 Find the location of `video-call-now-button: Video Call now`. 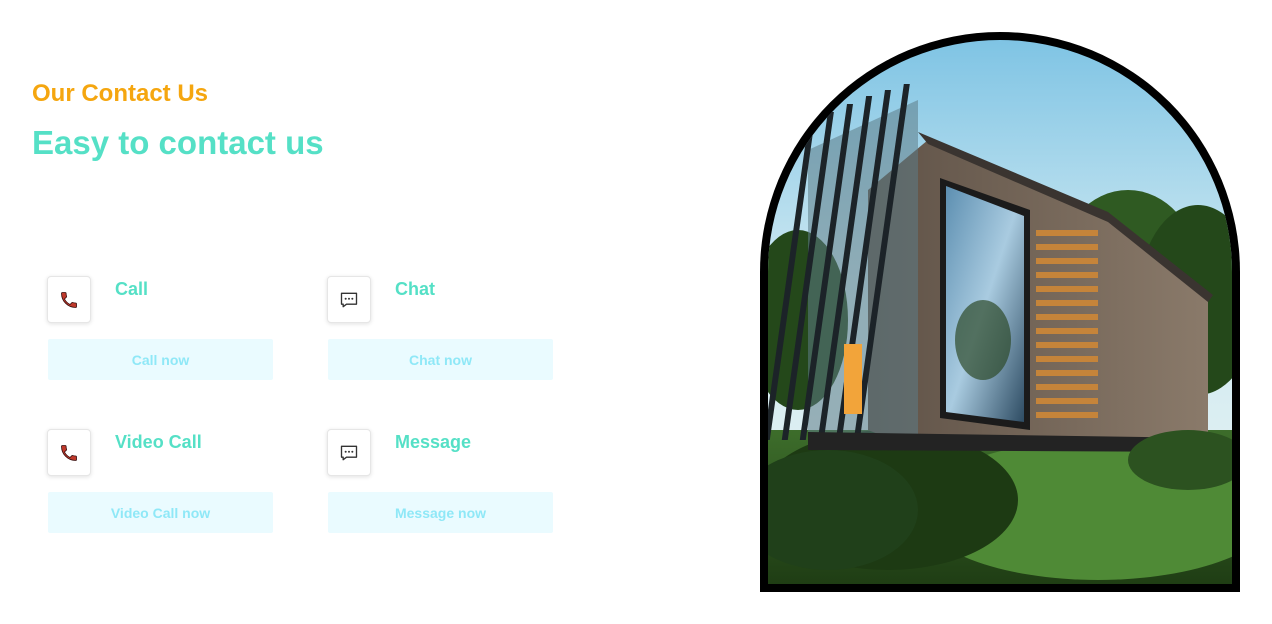

video-call-now-button: Video Call now is located at coordinates (160, 512).